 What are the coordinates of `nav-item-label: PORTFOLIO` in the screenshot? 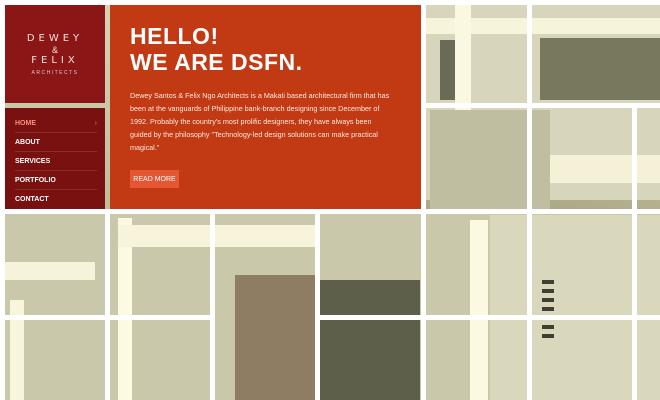 It's located at (35, 180).